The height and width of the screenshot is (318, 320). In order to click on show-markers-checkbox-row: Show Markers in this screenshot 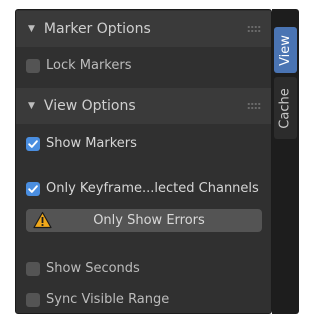, I will do `click(81, 143)`.